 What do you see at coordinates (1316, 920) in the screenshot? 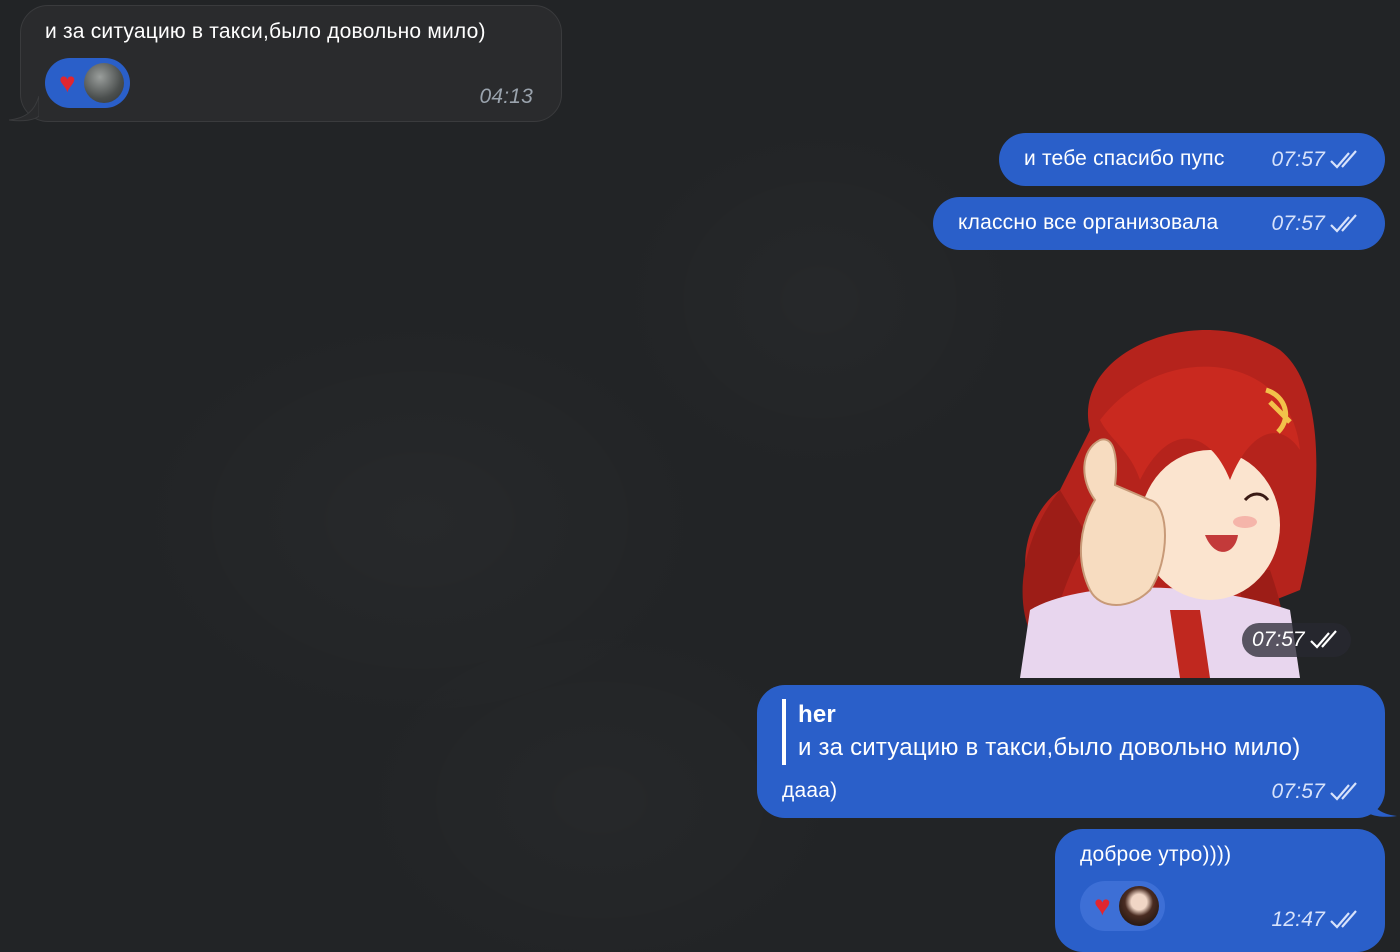
I see `message-time: 12:47` at bounding box center [1316, 920].